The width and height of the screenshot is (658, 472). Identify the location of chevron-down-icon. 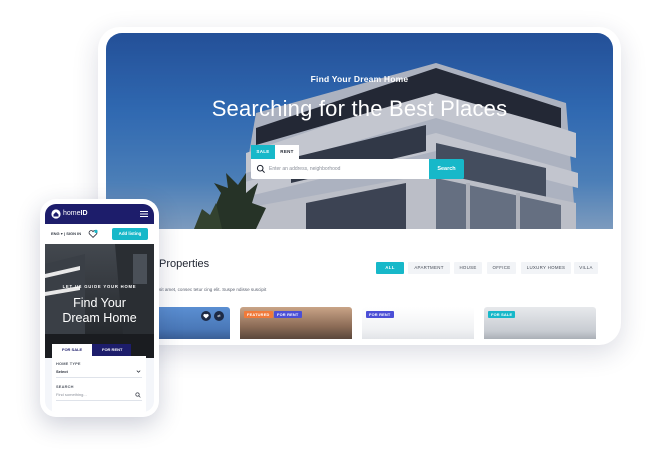
(138, 371).